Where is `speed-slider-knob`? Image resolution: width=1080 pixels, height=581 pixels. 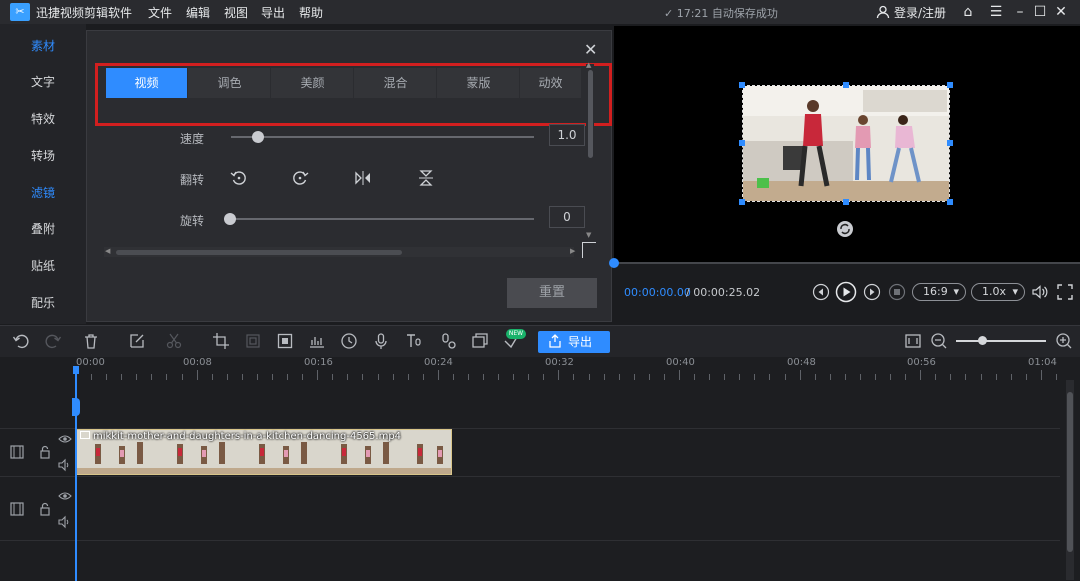 speed-slider-knob is located at coordinates (258, 137).